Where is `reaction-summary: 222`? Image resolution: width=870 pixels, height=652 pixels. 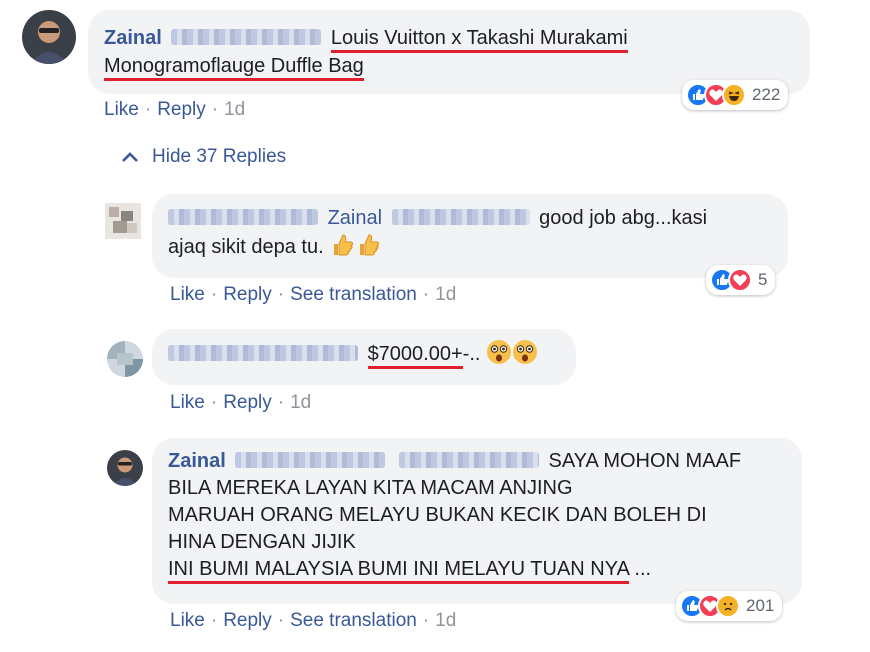 reaction-summary: 222 is located at coordinates (735, 95).